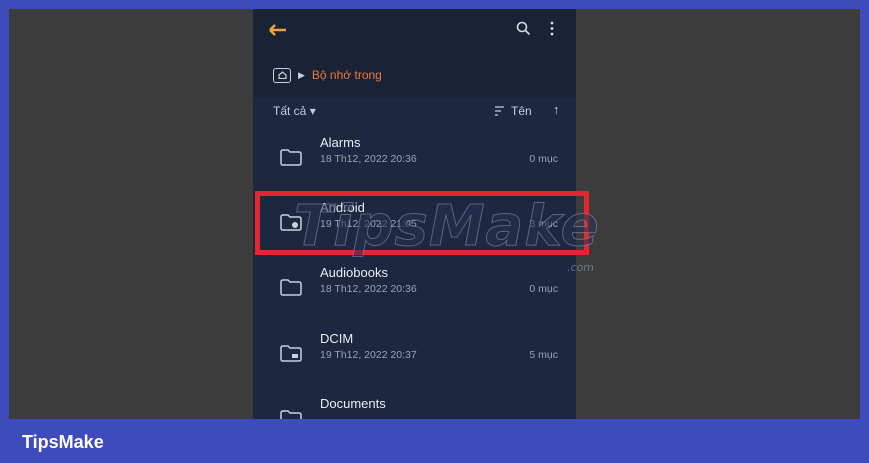 Image resolution: width=869 pixels, height=463 pixels. What do you see at coordinates (282, 75) in the screenshot?
I see `home-folder-icon` at bounding box center [282, 75].